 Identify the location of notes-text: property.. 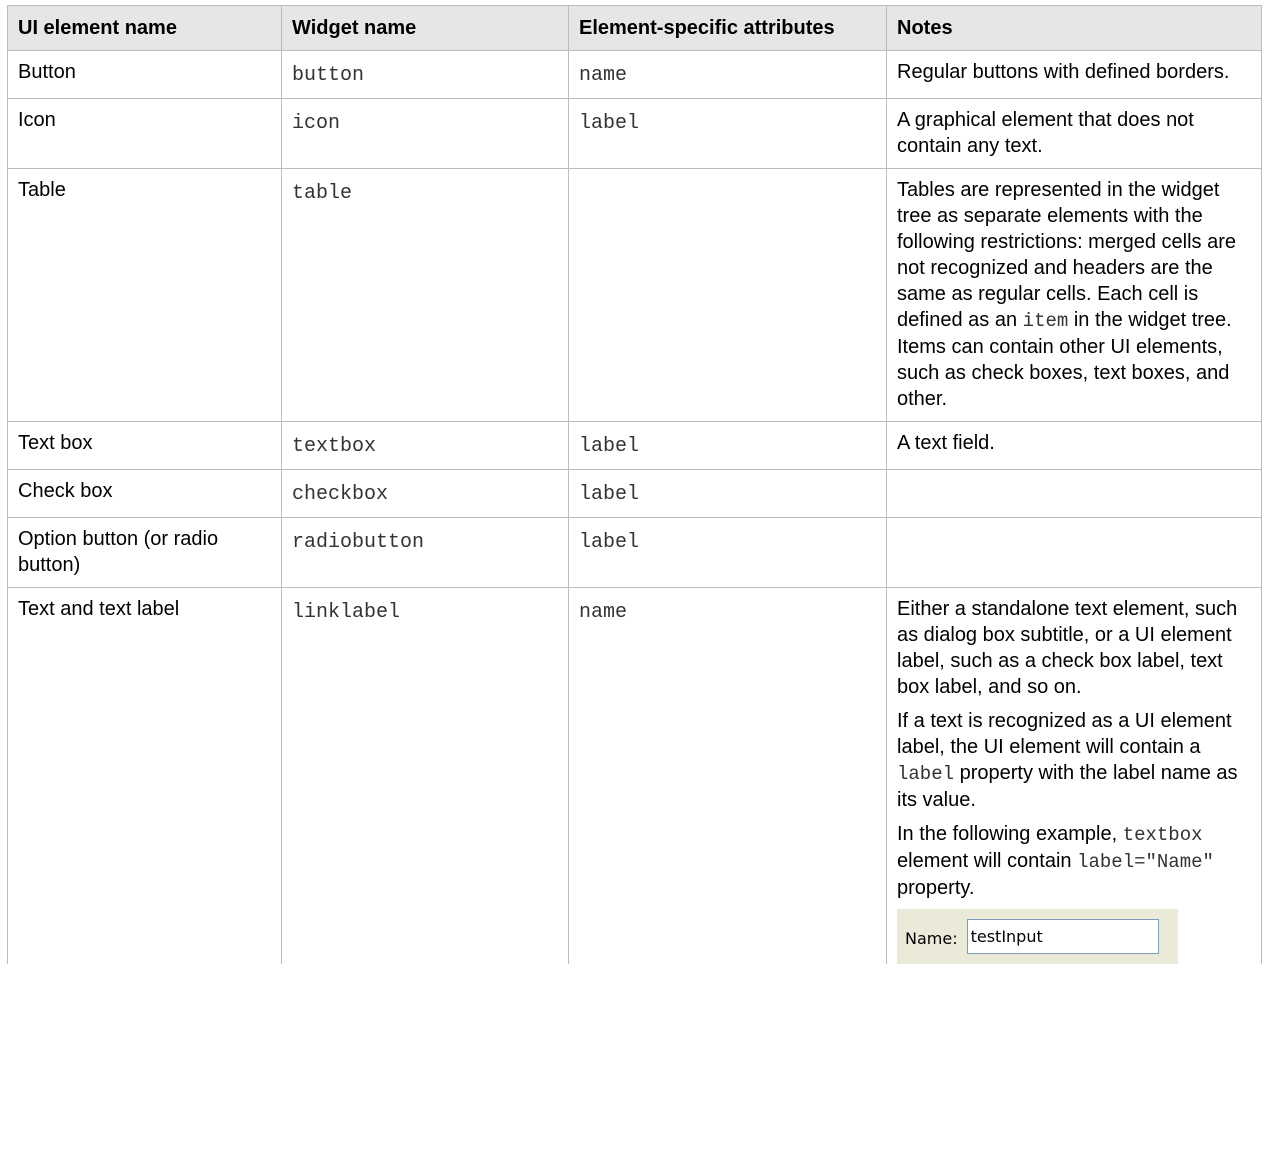
(936, 888).